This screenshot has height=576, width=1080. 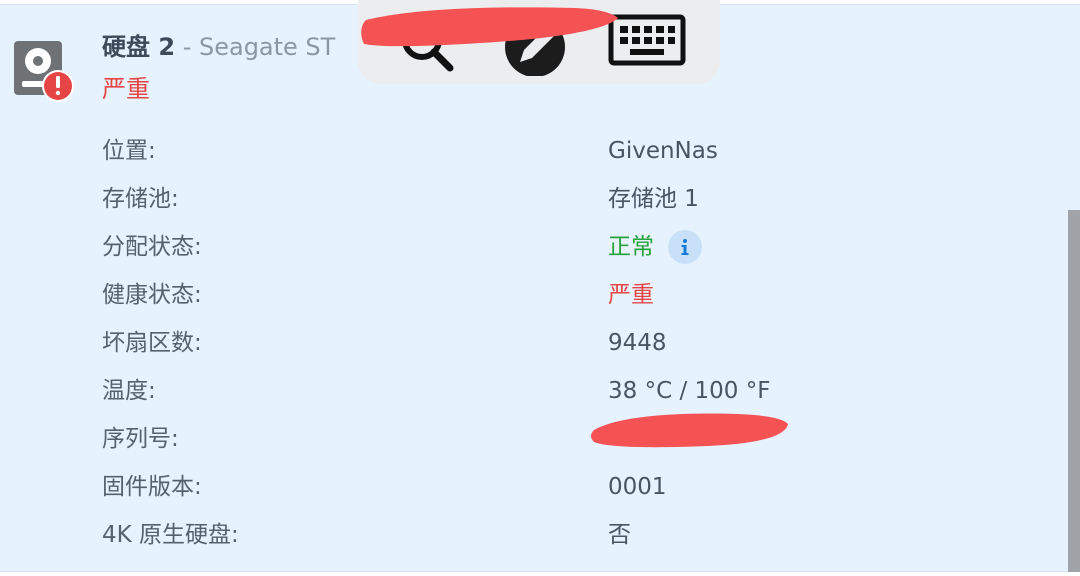 What do you see at coordinates (530, 535) in the screenshot?
I see `row-4k-native: 4K 原生硬盘: 否` at bounding box center [530, 535].